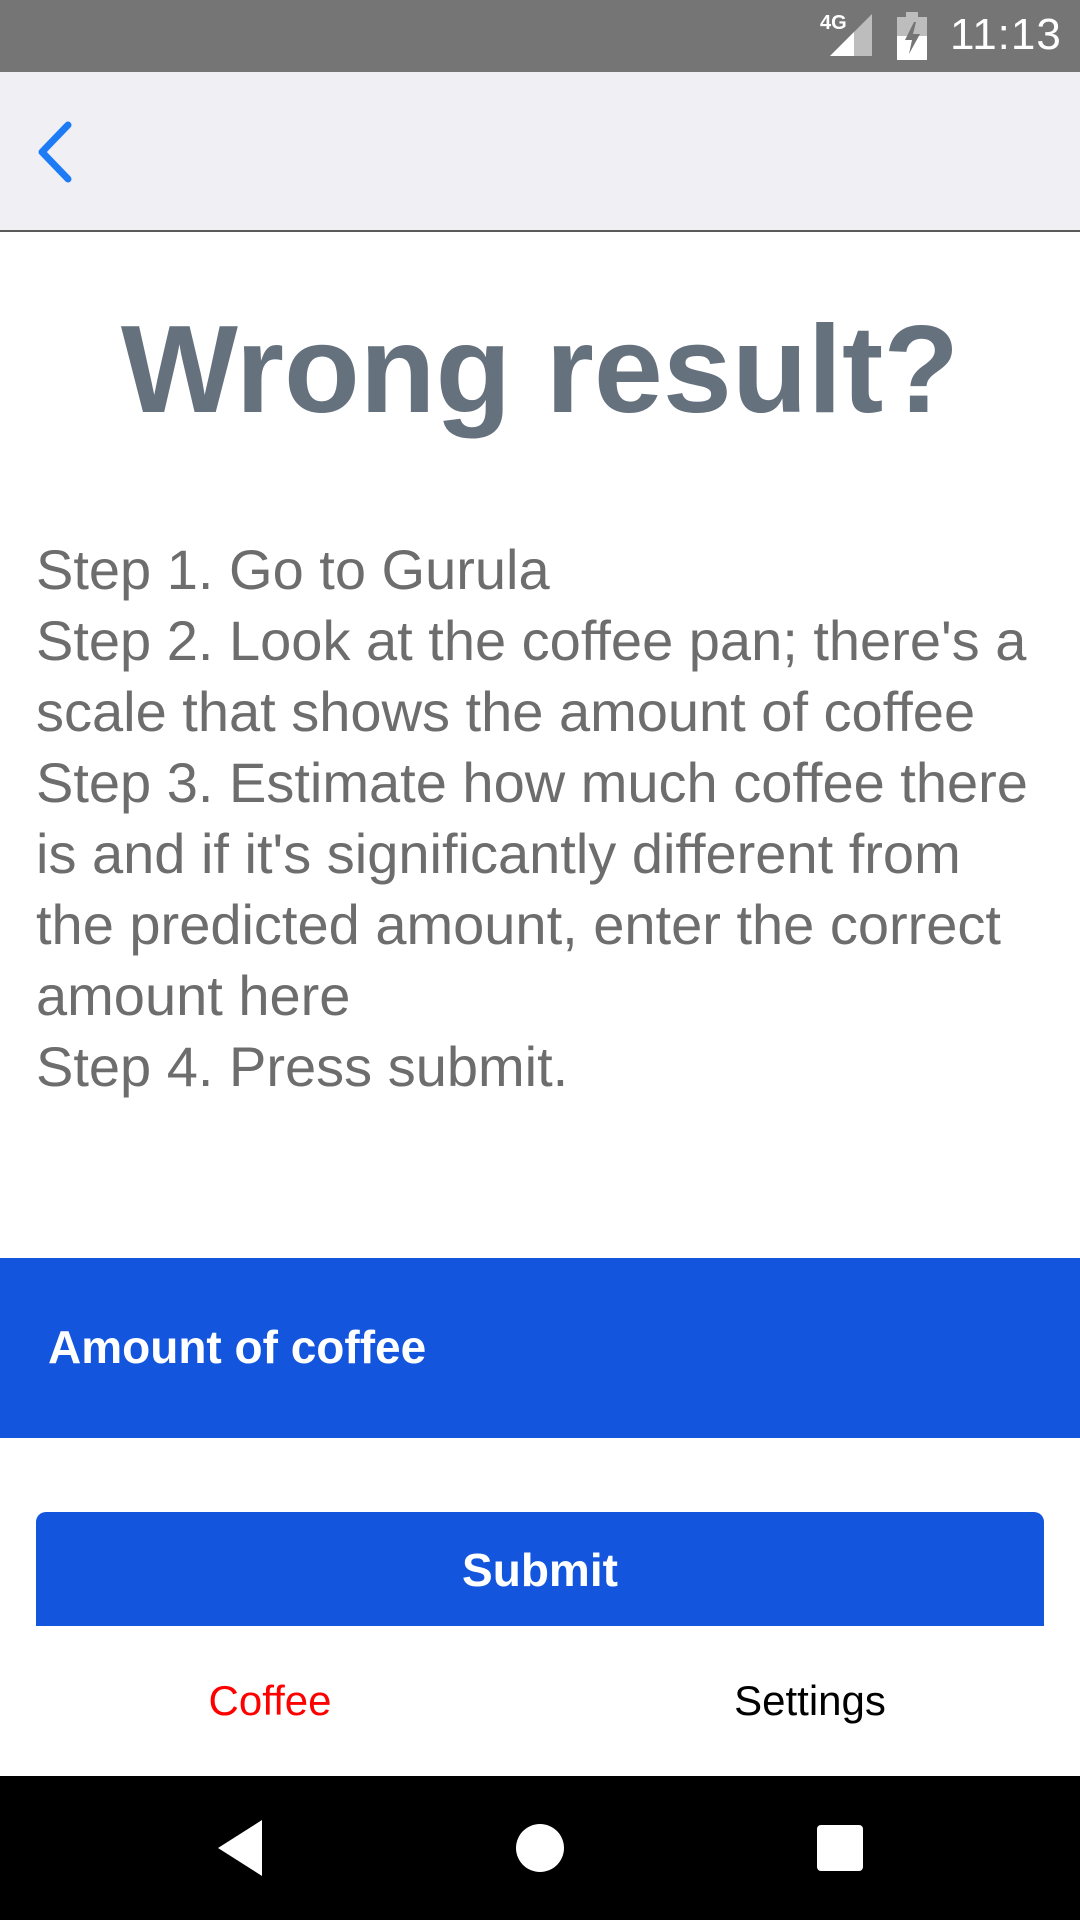  I want to click on submit-button: Submit, so click(540, 1570).